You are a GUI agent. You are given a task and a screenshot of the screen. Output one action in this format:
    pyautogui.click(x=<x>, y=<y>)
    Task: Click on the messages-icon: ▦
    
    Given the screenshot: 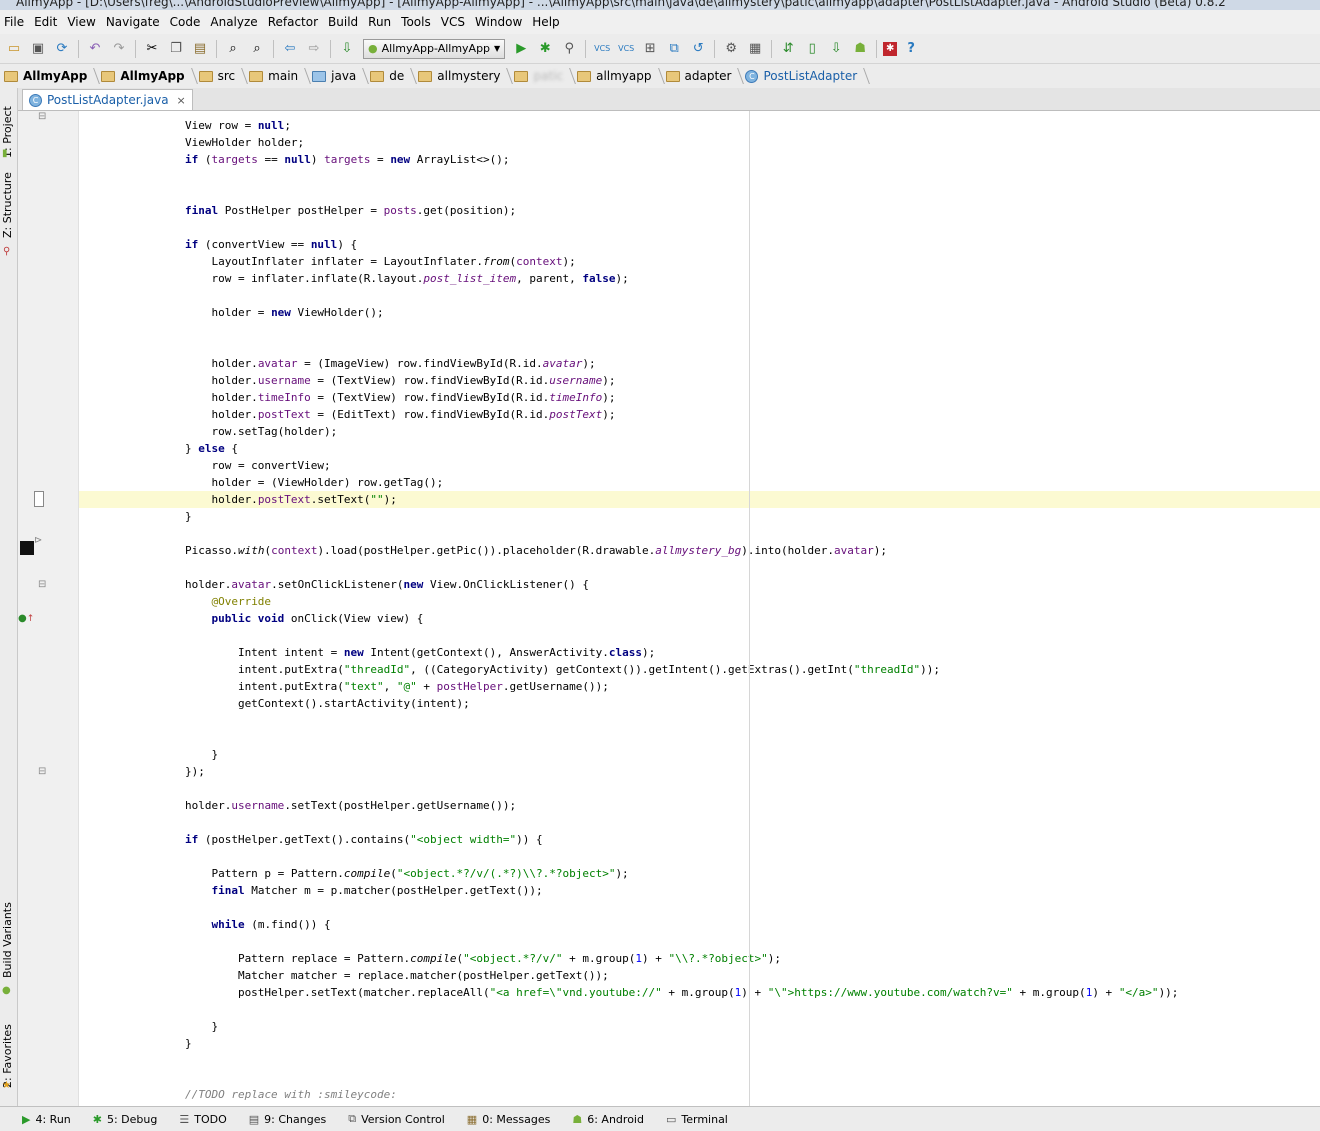 What is the action you would take?
    pyautogui.click(x=472, y=1119)
    